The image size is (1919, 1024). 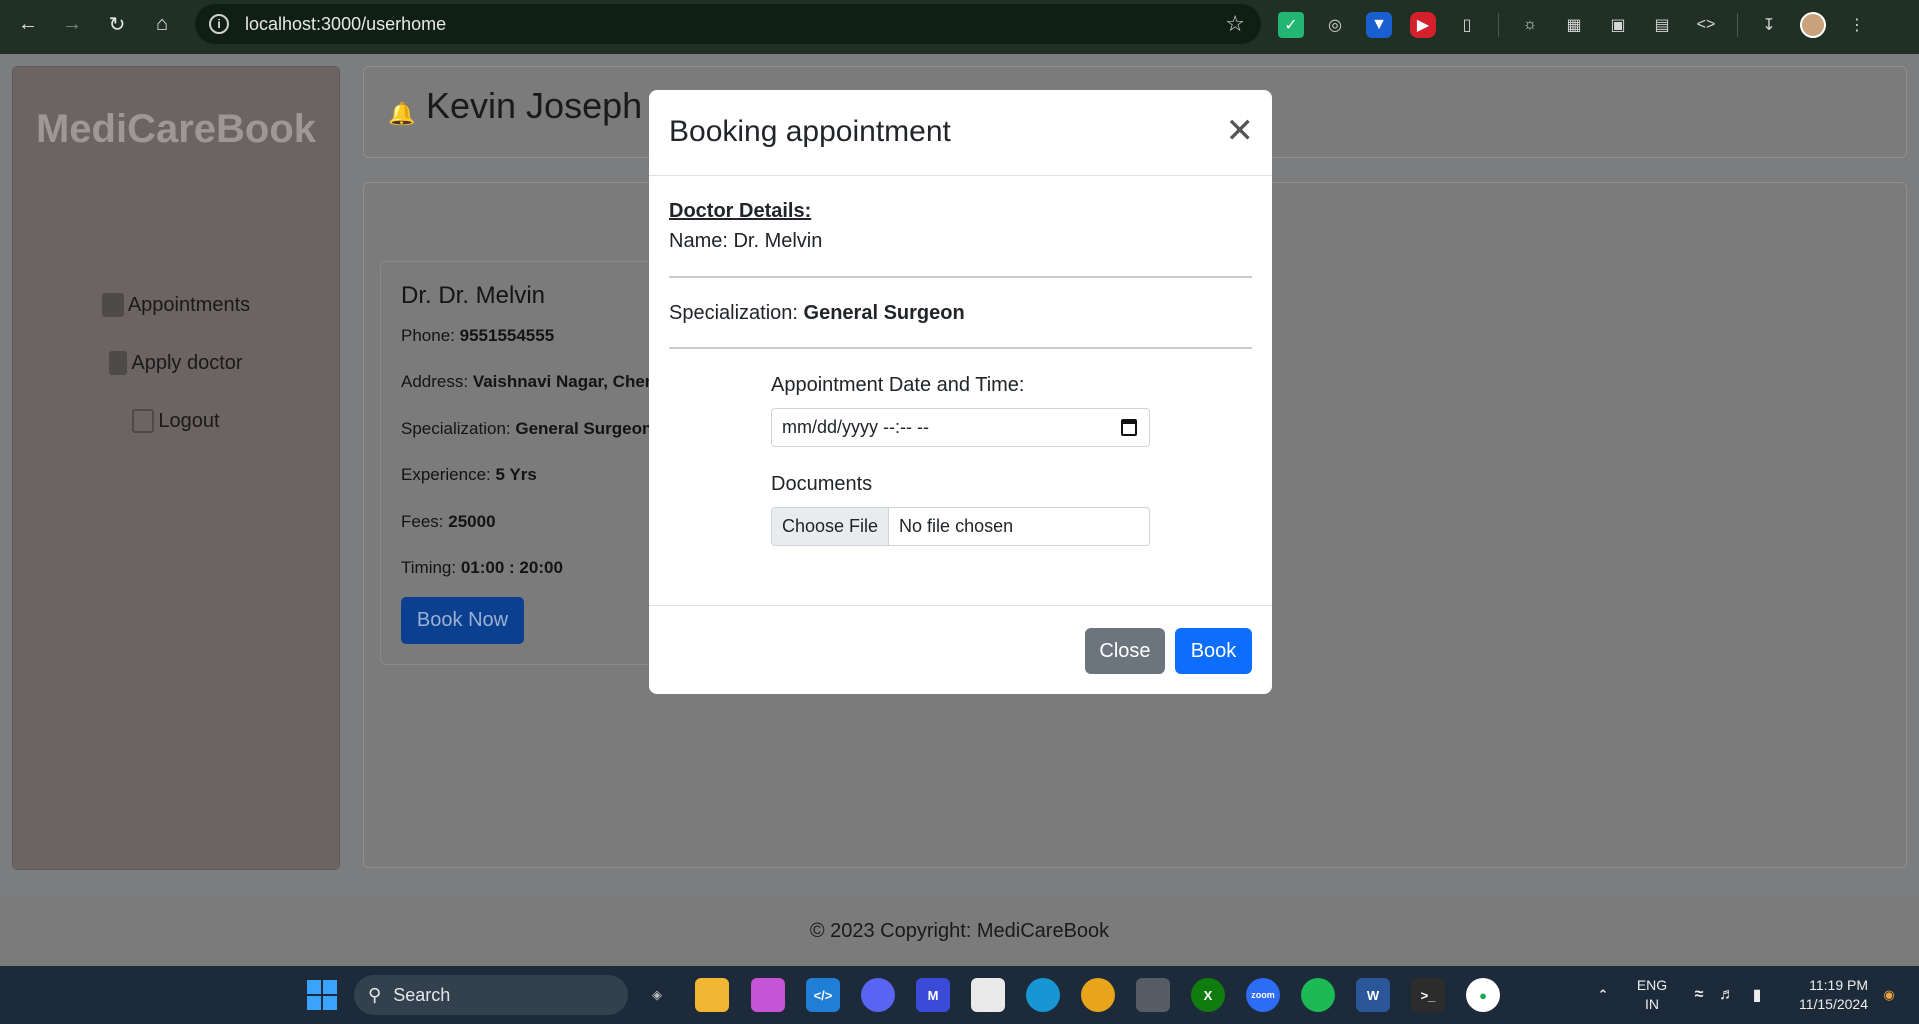 I want to click on mongodb-icon: ●, so click(x=1483, y=995).